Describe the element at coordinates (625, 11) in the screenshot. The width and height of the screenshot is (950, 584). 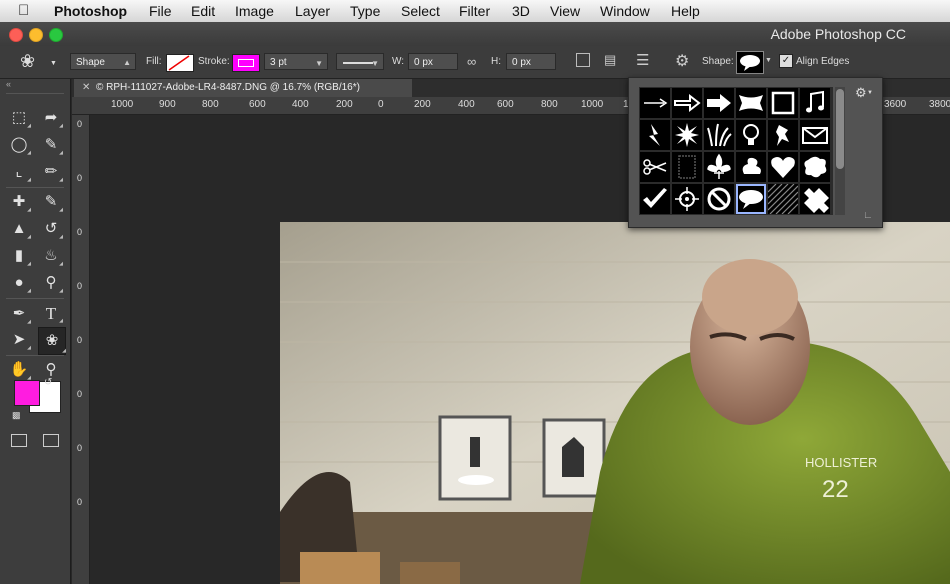
I see `menu-window: Window` at that location.